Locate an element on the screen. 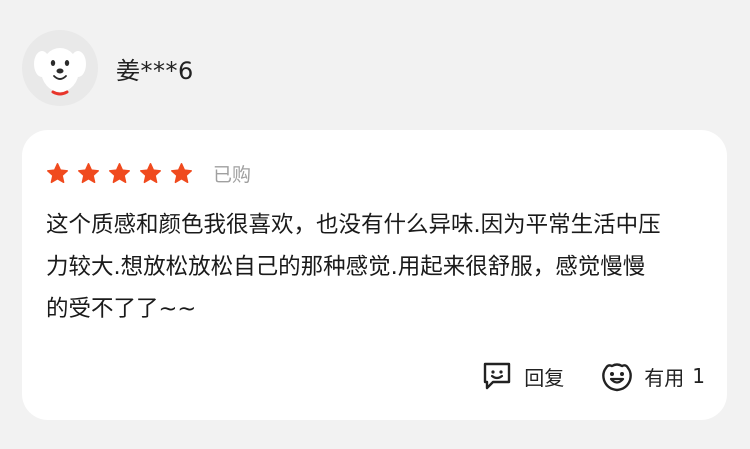 The height and width of the screenshot is (449, 750). avatar is located at coordinates (60, 68).